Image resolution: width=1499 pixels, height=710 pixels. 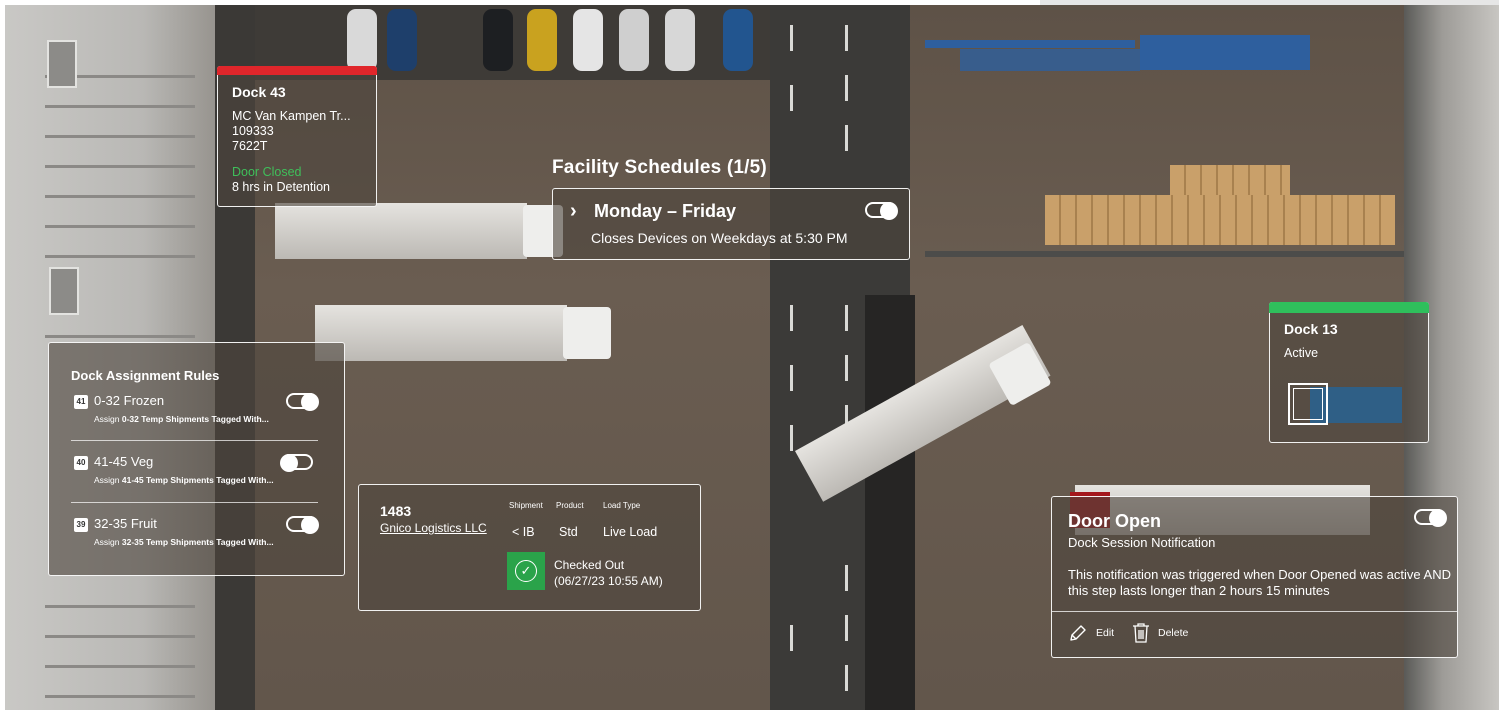 I want to click on carrier-link: Gnico Logistics LLC, so click(x=433, y=528).